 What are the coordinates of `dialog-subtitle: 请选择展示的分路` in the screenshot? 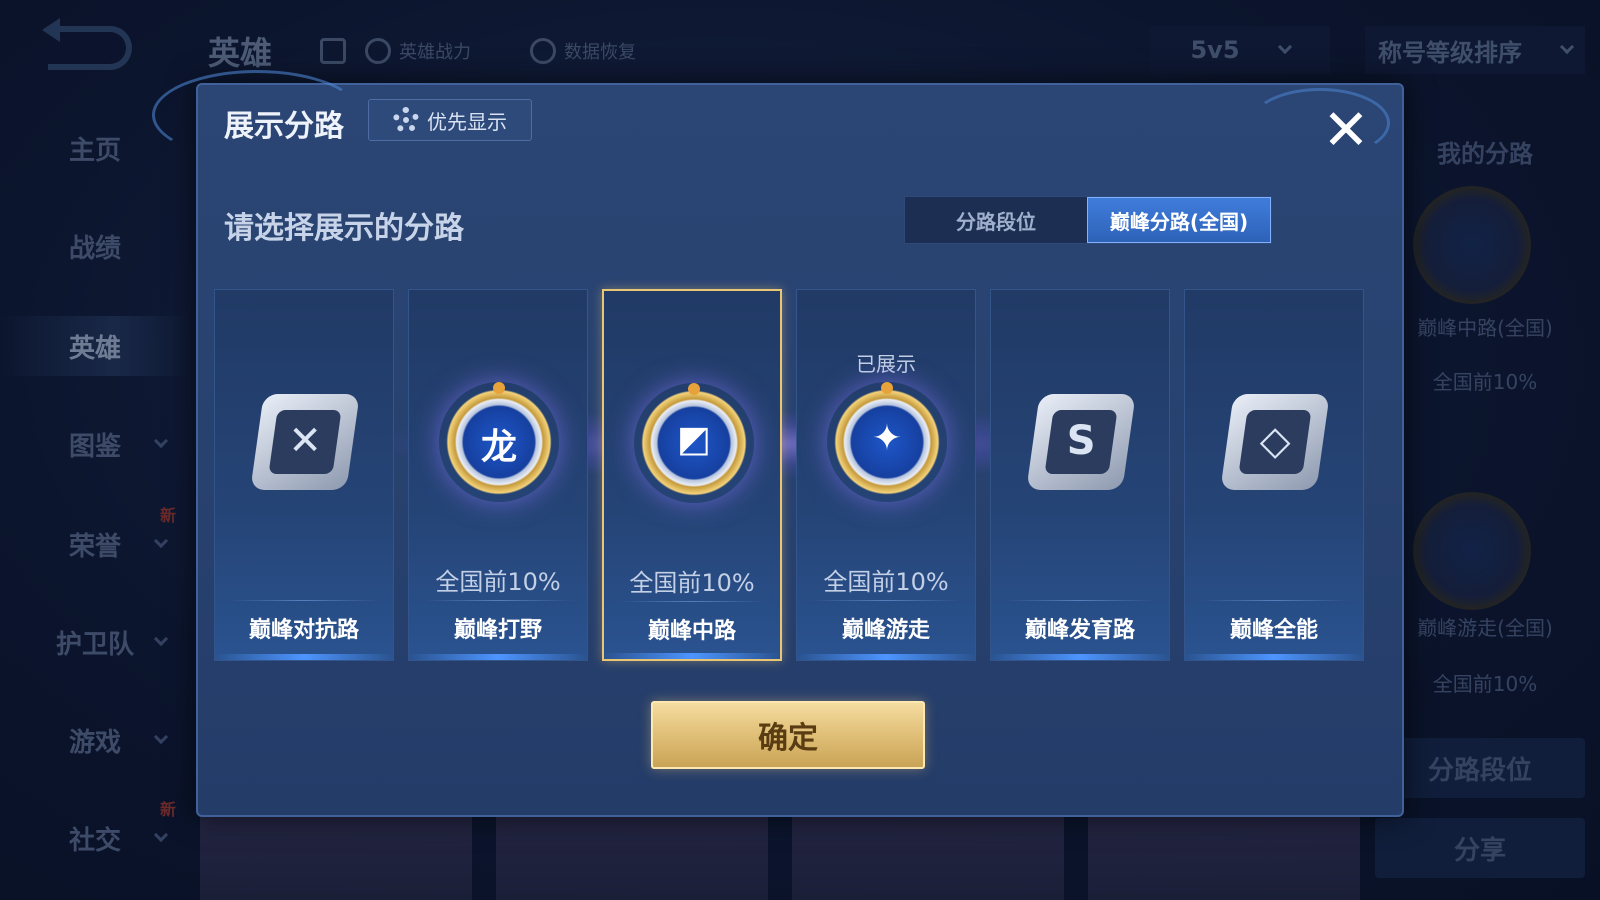 It's located at (344, 228).